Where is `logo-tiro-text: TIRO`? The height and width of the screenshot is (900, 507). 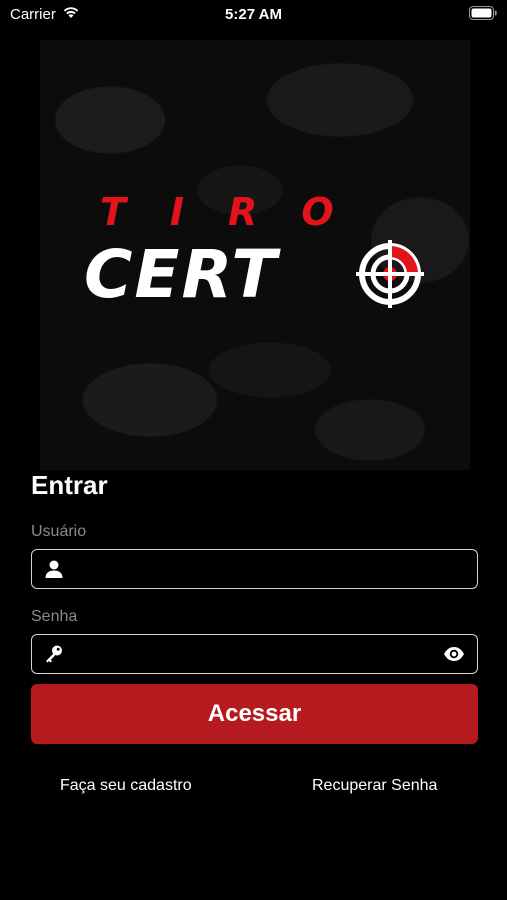
logo-tiro-text: TIRO is located at coordinates (239, 212).